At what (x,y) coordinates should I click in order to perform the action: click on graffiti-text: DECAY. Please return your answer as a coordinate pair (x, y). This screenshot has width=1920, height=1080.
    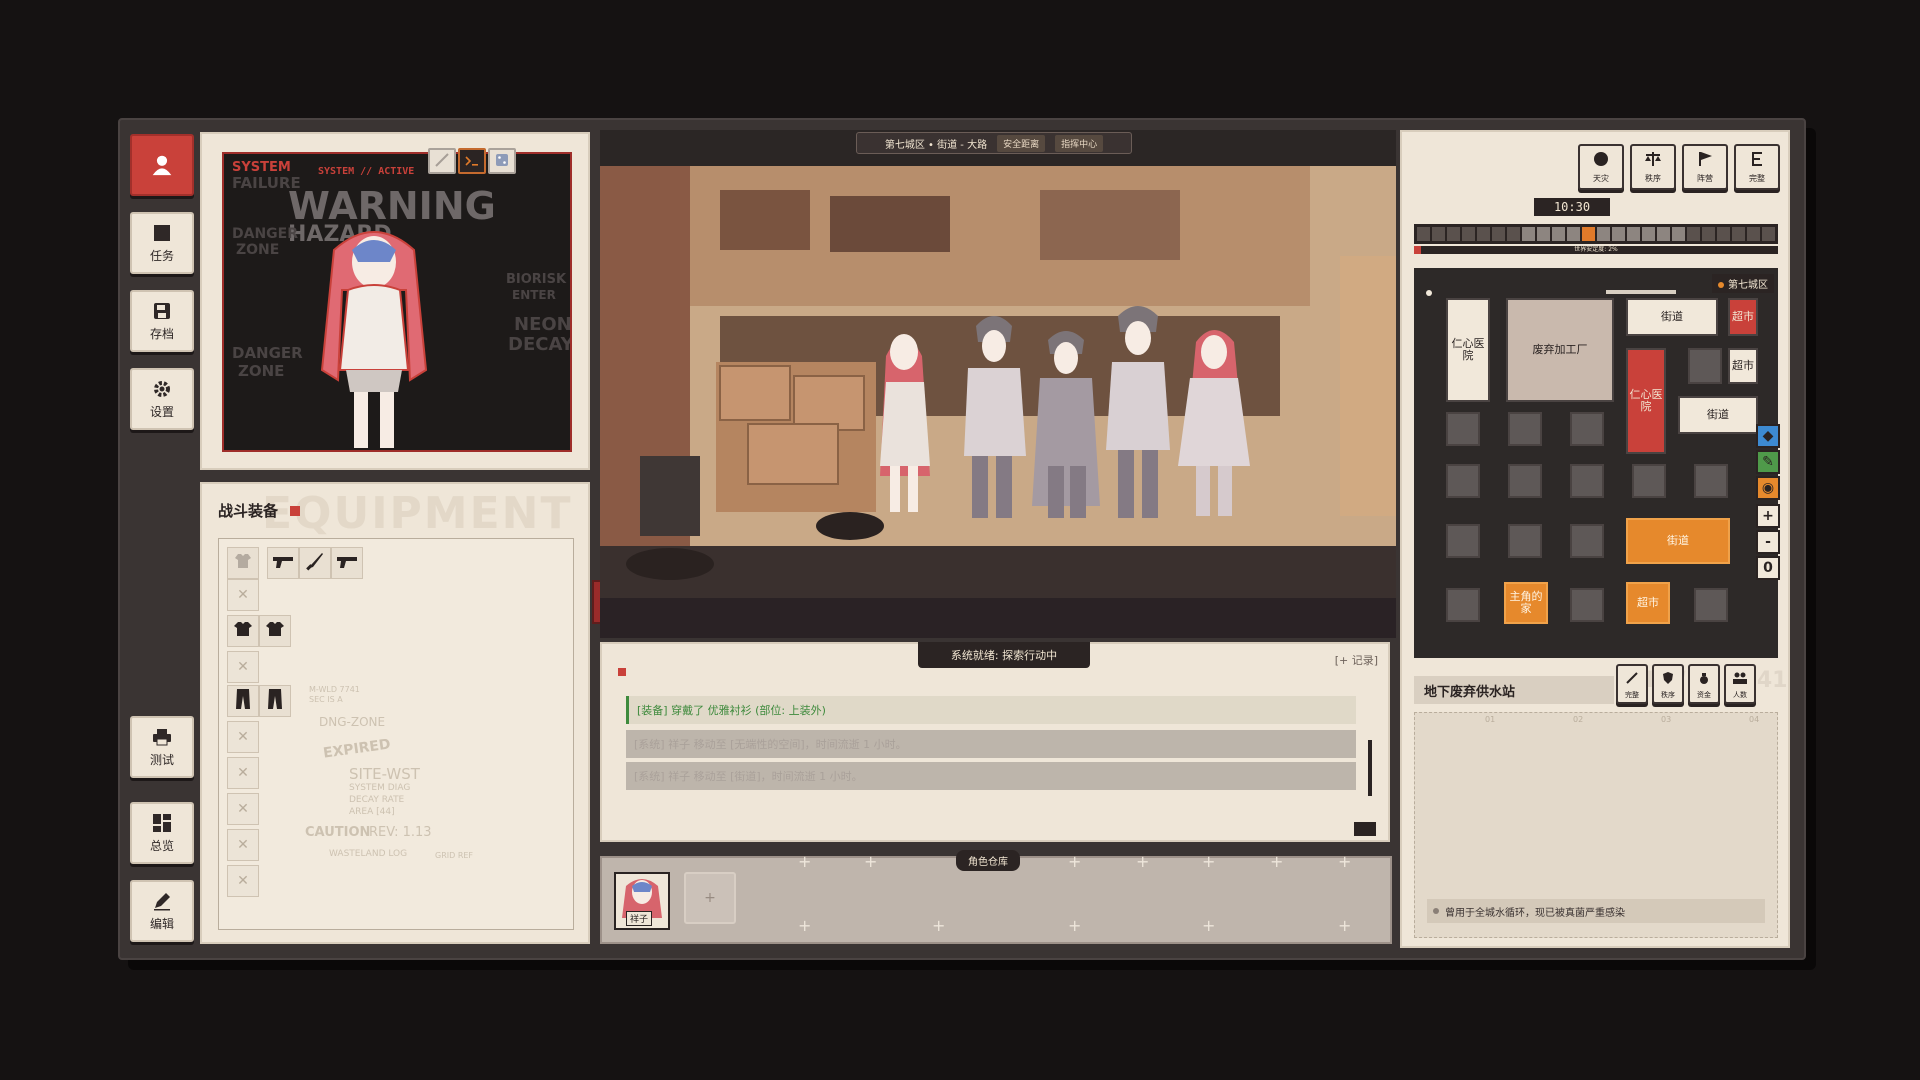
    Looking at the image, I should click on (540, 344).